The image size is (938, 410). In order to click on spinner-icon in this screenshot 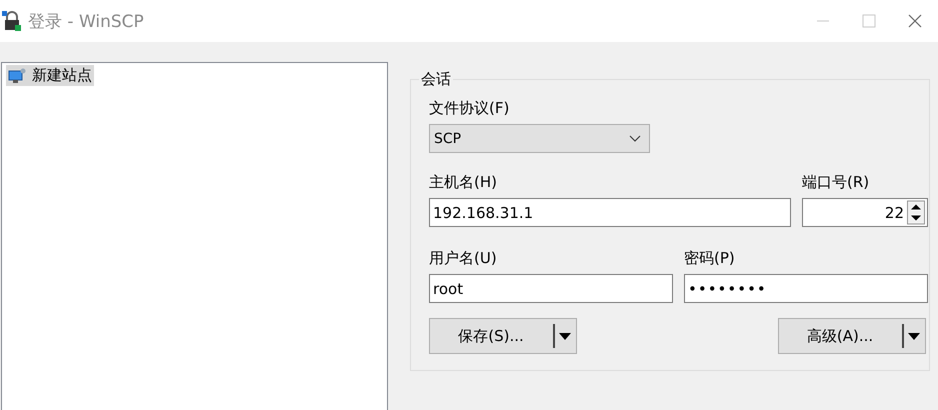, I will do `click(916, 212)`.